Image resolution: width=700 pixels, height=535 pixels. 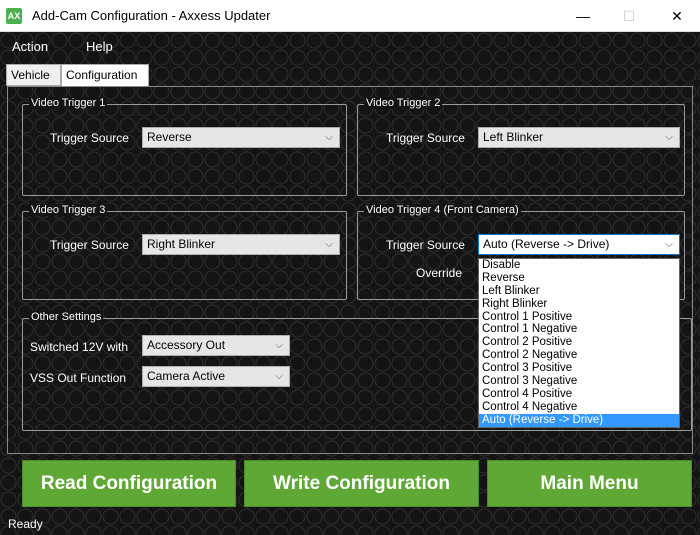 I want to click on dropdown-option: Reverse, so click(x=579, y=278).